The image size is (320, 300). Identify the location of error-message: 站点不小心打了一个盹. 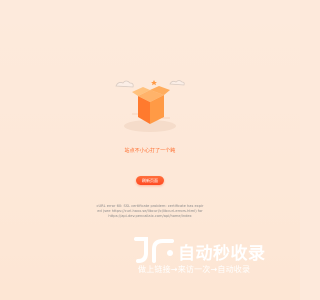
(150, 151).